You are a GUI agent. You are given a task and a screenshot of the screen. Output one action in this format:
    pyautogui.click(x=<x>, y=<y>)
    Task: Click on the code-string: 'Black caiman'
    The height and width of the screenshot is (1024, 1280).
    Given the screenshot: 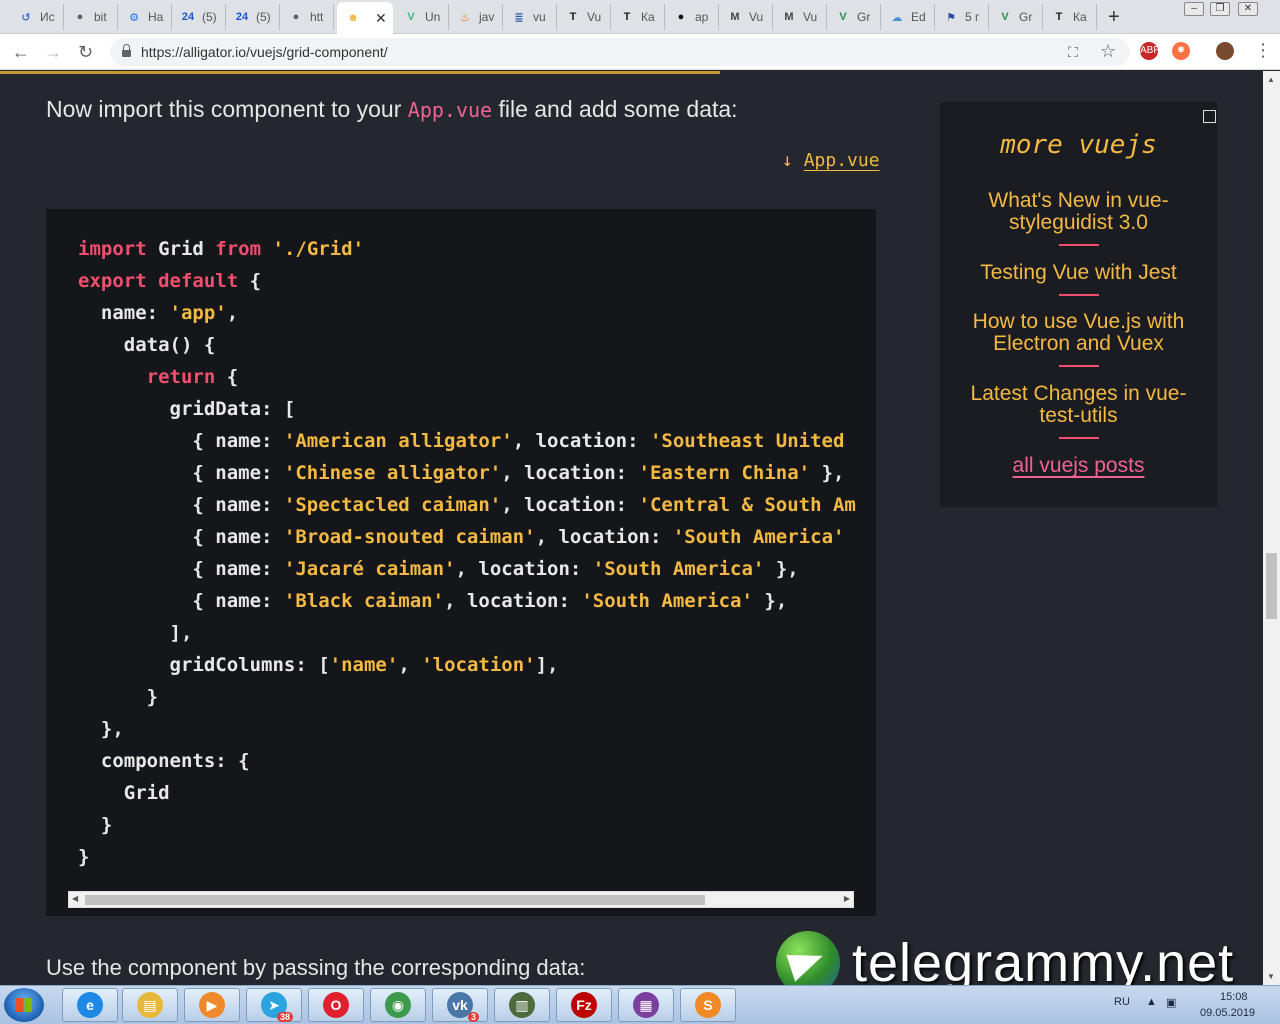 What is the action you would take?
    pyautogui.click(x=364, y=601)
    